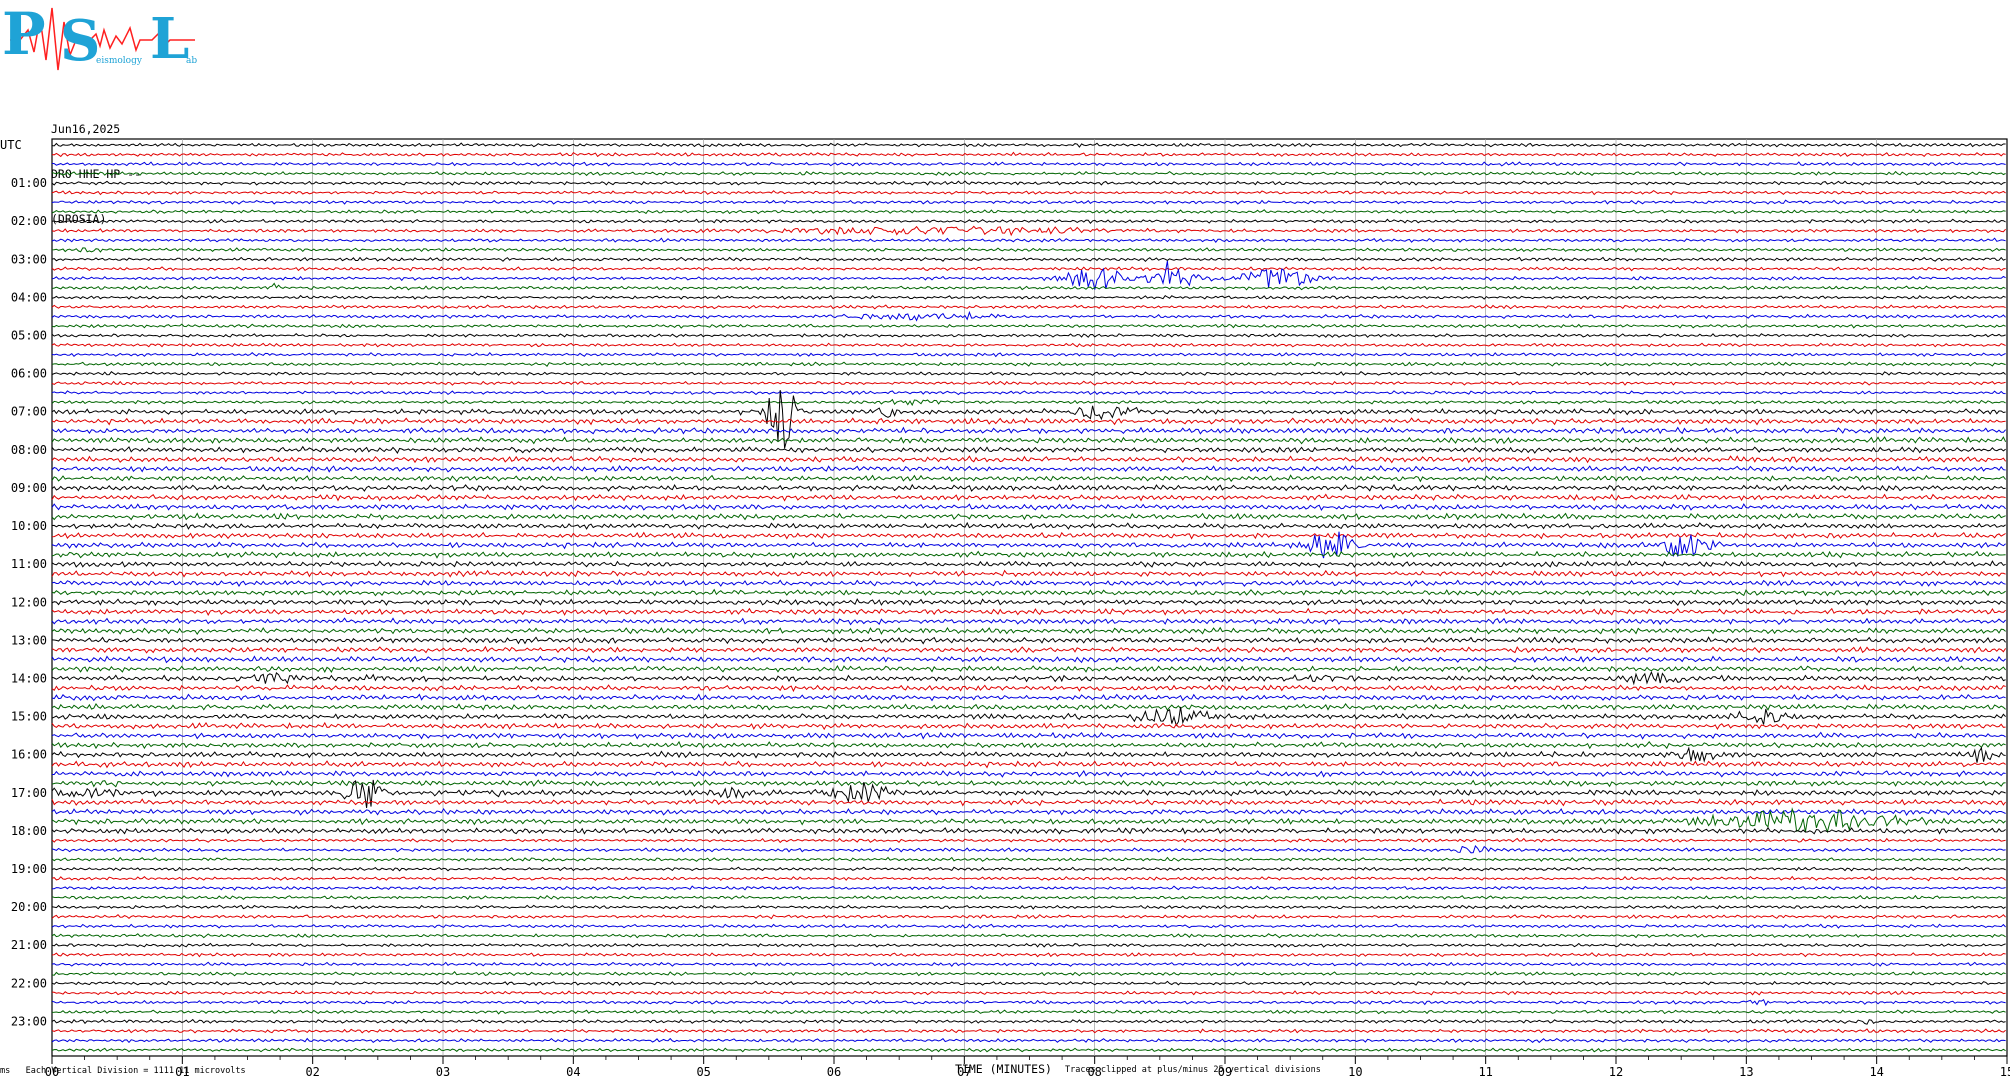 This screenshot has width=2010, height=1080. I want to click on x-tick-label: 06, so click(834, 1072).